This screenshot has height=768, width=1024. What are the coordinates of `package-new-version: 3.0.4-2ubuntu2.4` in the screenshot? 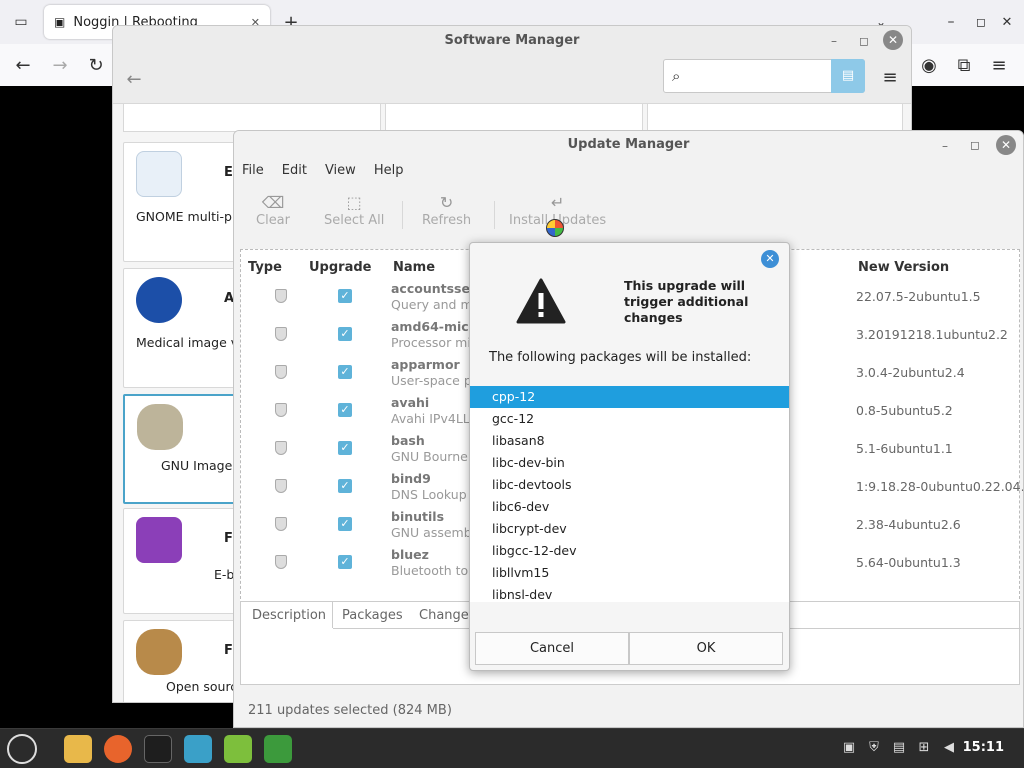 It's located at (910, 372).